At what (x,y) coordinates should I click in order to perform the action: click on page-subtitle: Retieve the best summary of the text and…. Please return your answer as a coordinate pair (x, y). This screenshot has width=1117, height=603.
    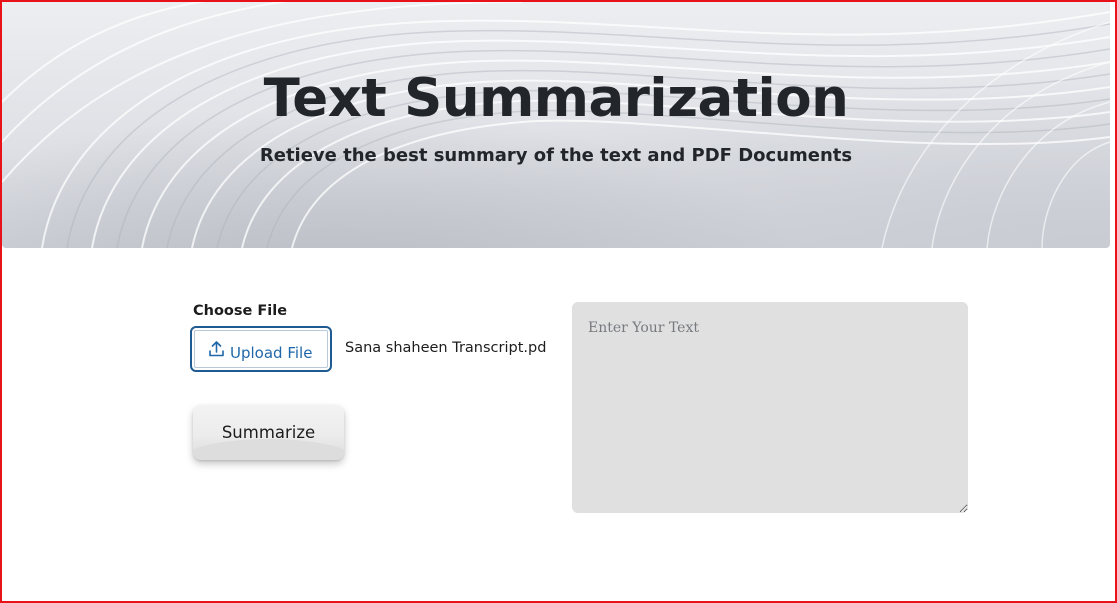
    Looking at the image, I should click on (556, 155).